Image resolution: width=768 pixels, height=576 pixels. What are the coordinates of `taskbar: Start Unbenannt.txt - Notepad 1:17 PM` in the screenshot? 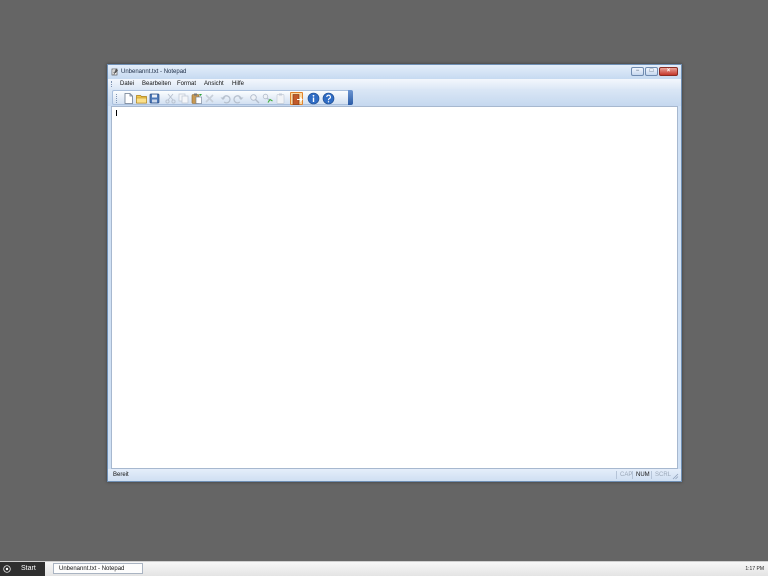 It's located at (384, 568).